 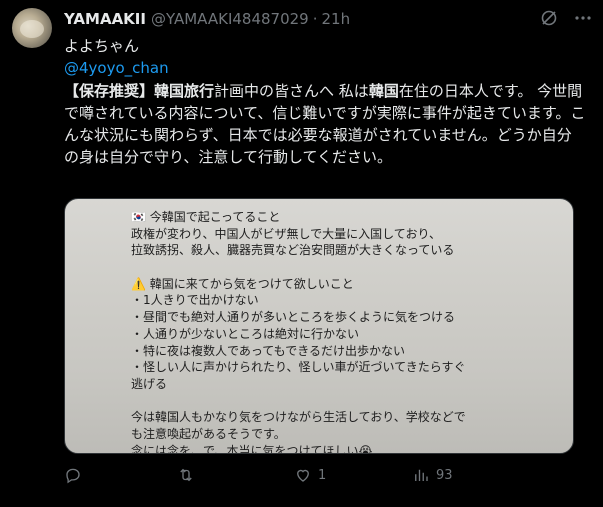 What do you see at coordinates (184, 91) in the screenshot?
I see `body-bold-2: 韓国旅行` at bounding box center [184, 91].